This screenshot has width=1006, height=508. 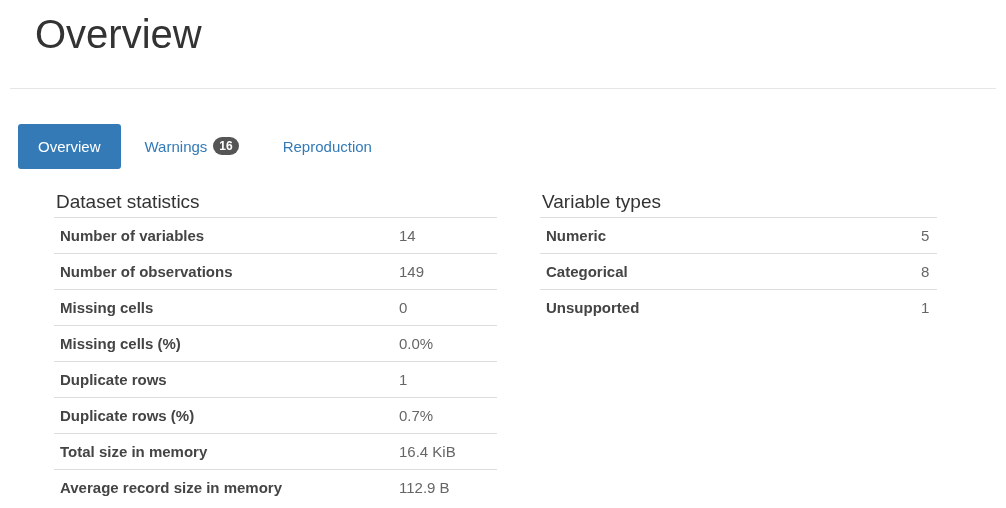 What do you see at coordinates (727, 271) in the screenshot?
I see `row-label: Categorical` at bounding box center [727, 271].